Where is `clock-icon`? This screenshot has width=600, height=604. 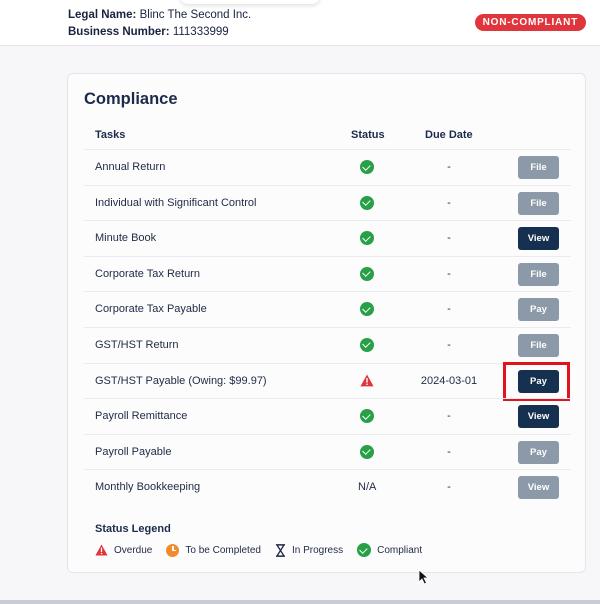
clock-icon is located at coordinates (173, 550).